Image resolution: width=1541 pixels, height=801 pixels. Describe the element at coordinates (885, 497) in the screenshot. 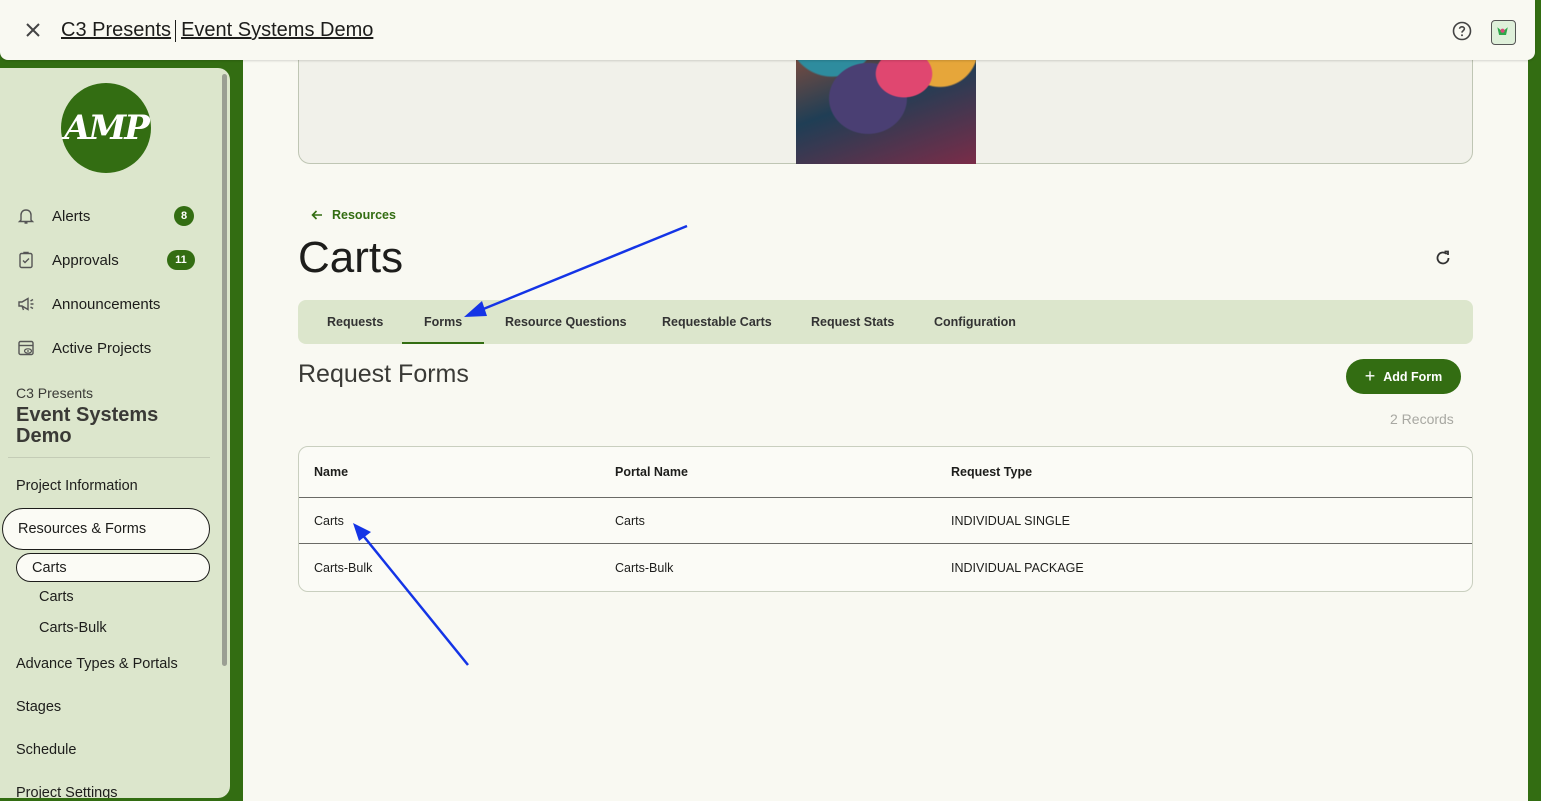

I see `header-divider` at that location.